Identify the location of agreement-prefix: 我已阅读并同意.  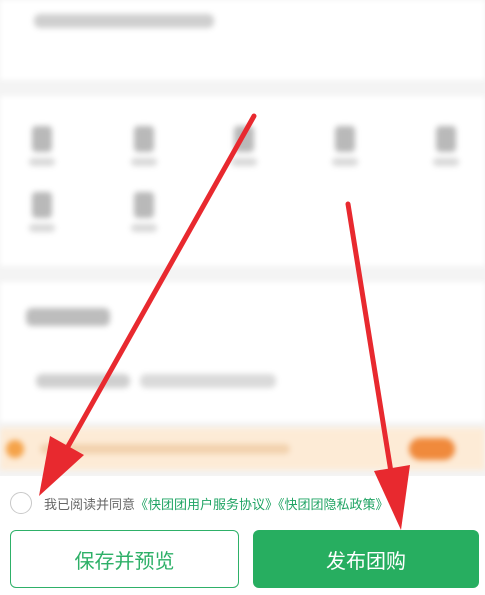
(90, 504).